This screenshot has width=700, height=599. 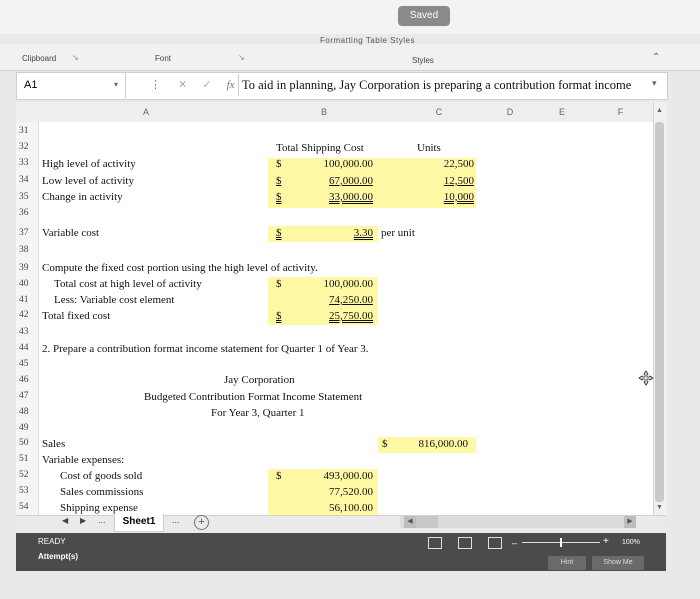 I want to click on cell-low-cost: 67,000.00, so click(x=336, y=181).